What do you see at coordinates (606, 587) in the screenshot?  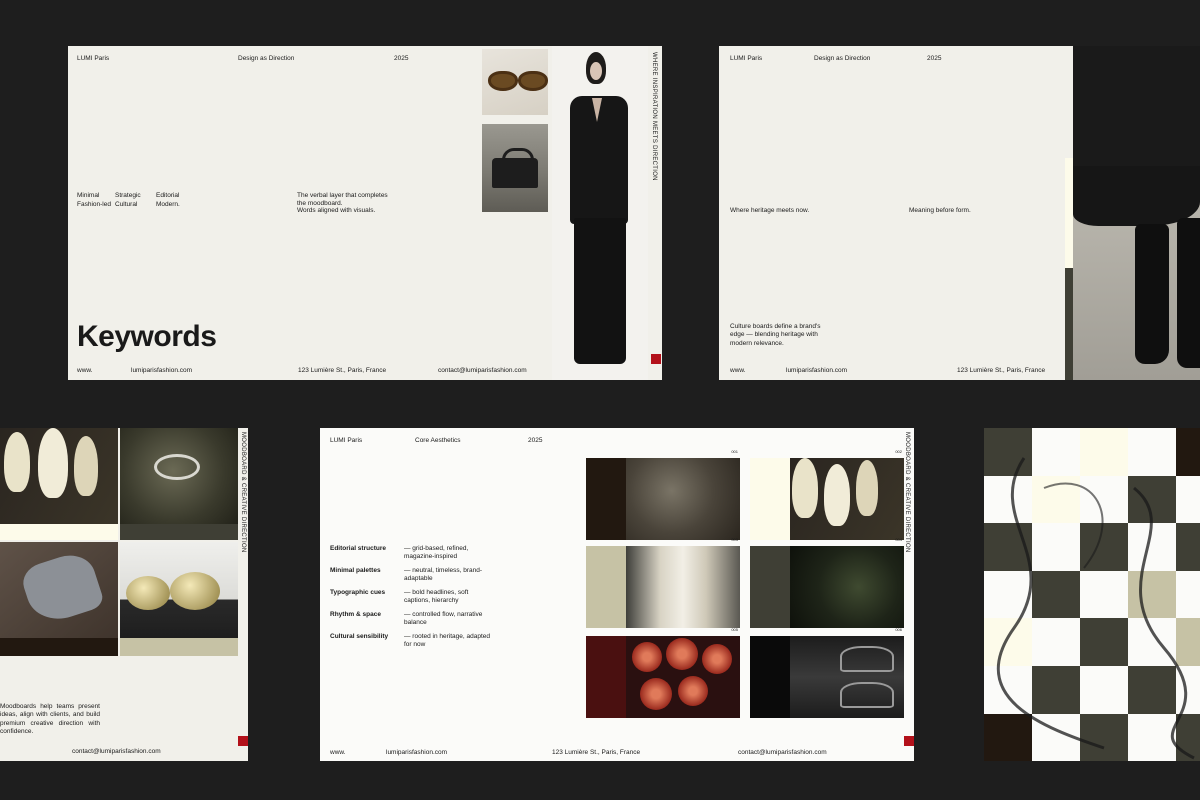 I see `tile-swatch-sage` at bounding box center [606, 587].